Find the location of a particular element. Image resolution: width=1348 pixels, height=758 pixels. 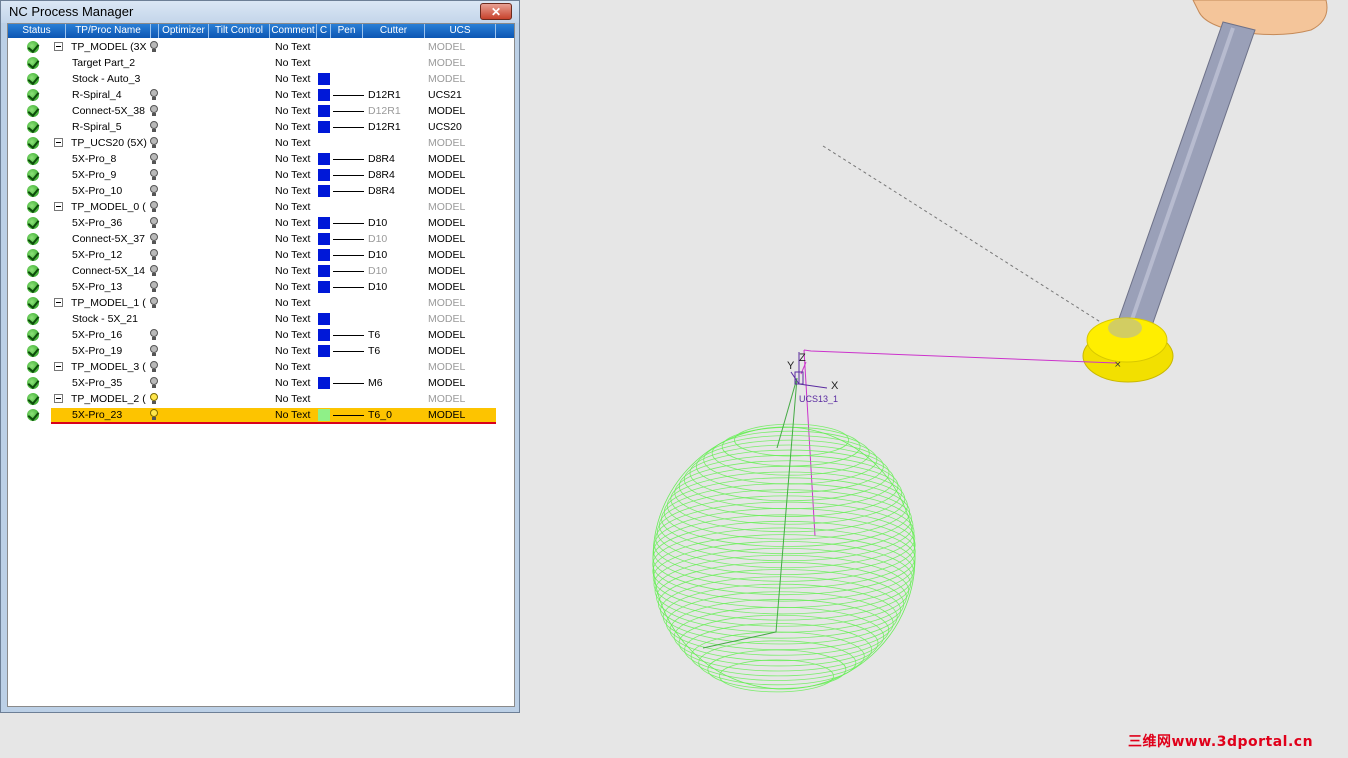

toolpath-group-row: TP_MODEL_1 (No Text MODEL is located at coordinates (261, 303).